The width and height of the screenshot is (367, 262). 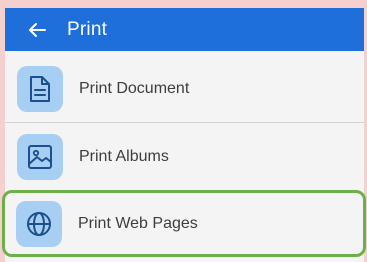 What do you see at coordinates (138, 223) in the screenshot?
I see `item-label: Print Web Pages` at bounding box center [138, 223].